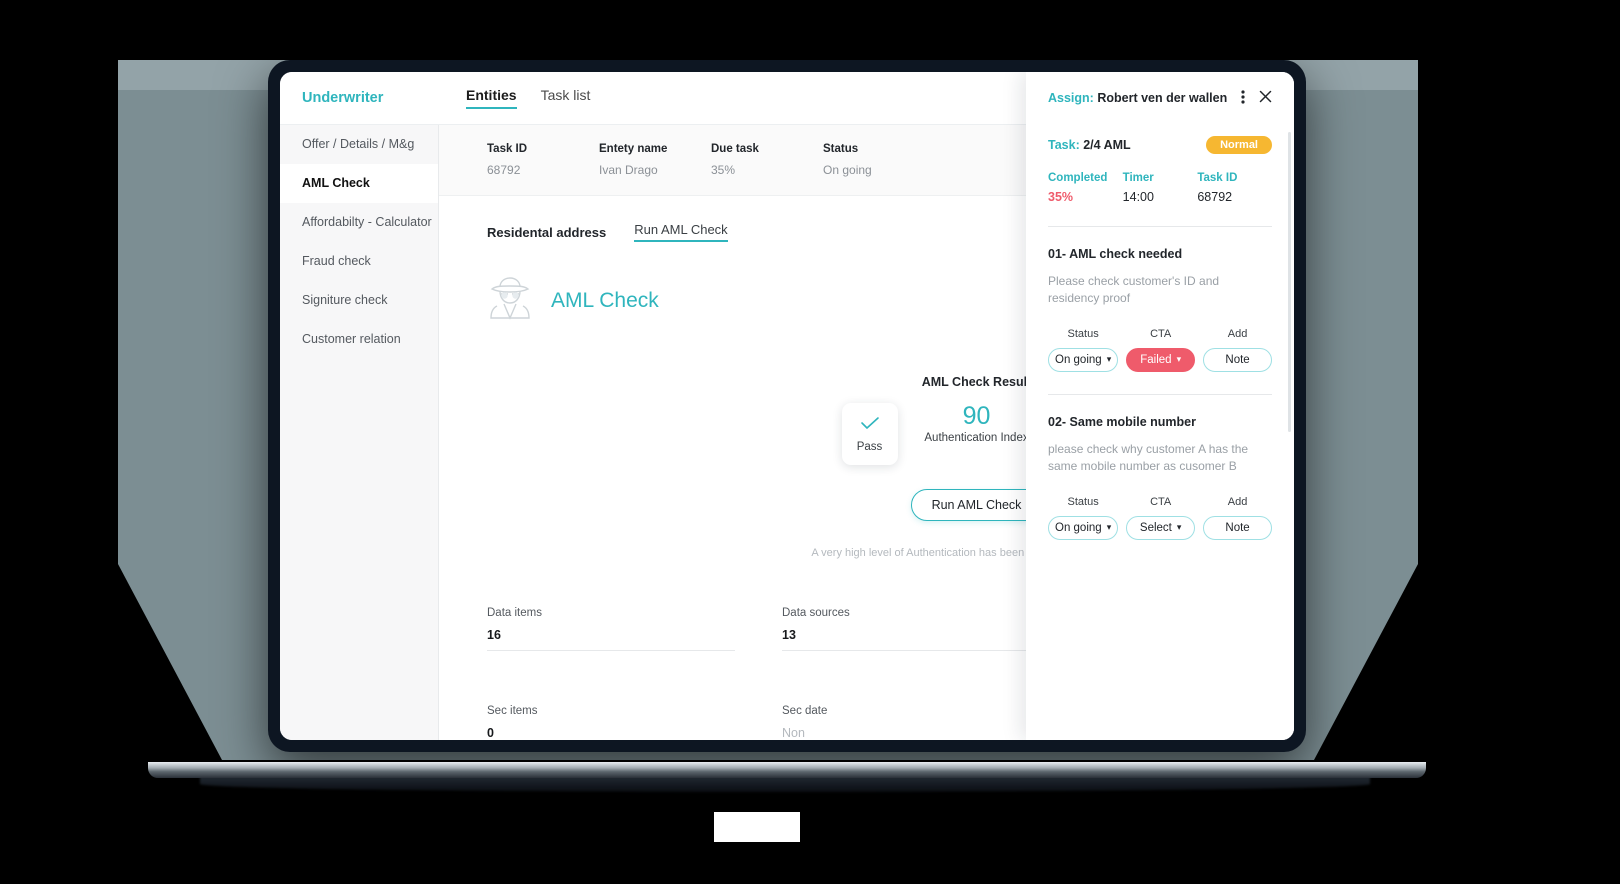  I want to click on aml-title: AML Check, so click(605, 300).